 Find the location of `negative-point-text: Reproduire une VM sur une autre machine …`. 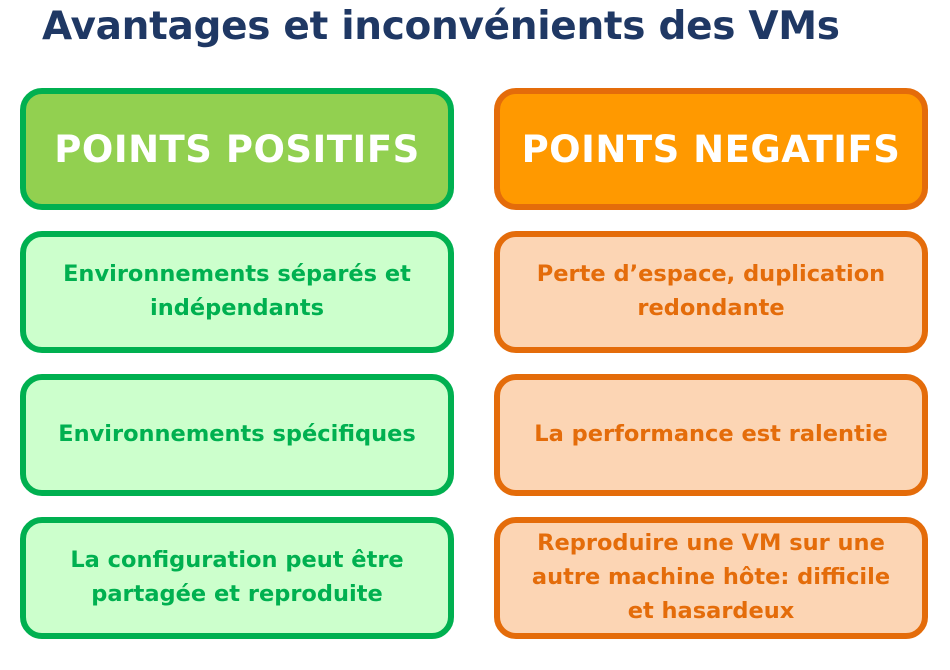

negative-point-text: Reproduire une VM sur une autre machine … is located at coordinates (711, 577).